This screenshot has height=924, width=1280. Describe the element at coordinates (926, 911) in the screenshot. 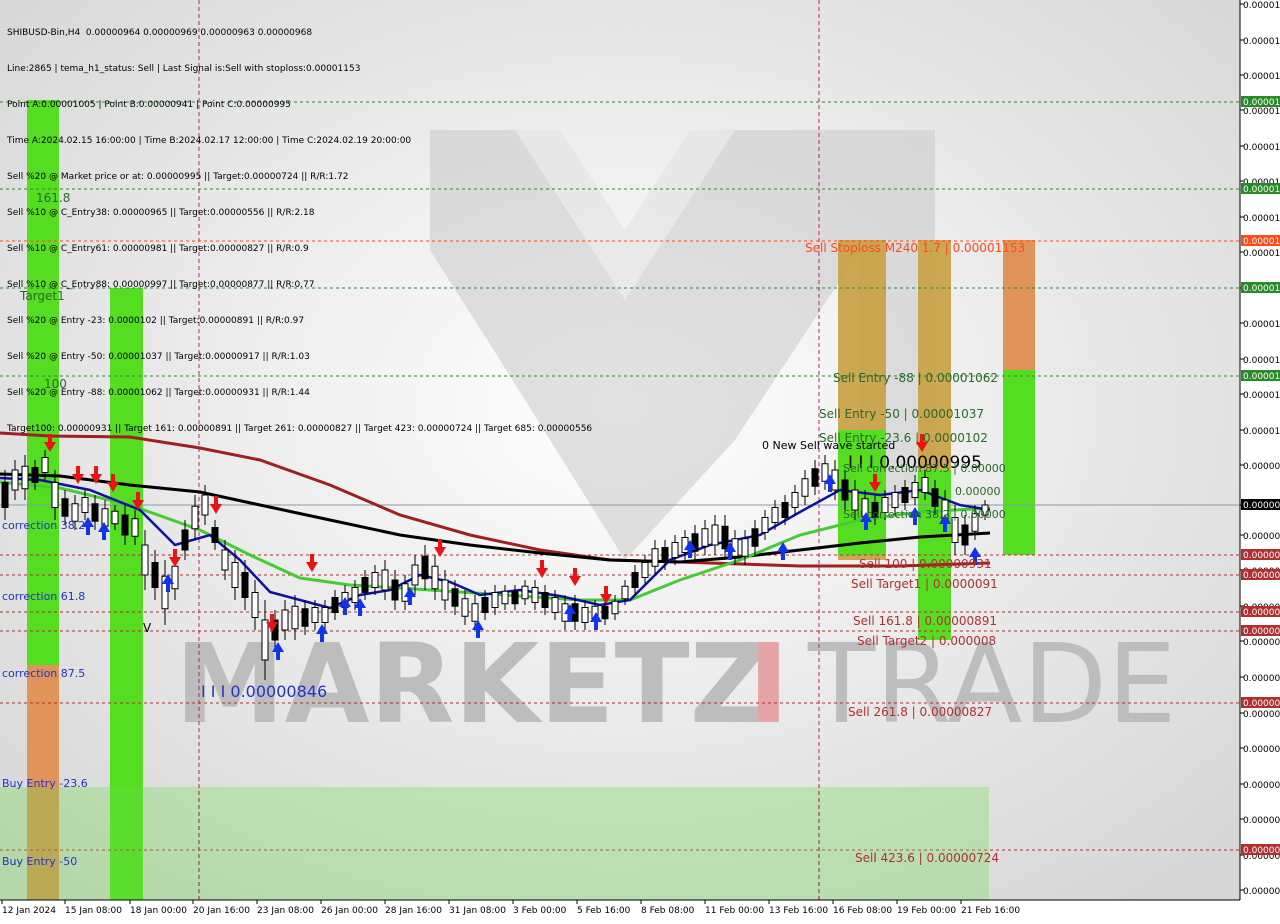

I see `time-tick-label: 19 Feb 00:00` at that location.